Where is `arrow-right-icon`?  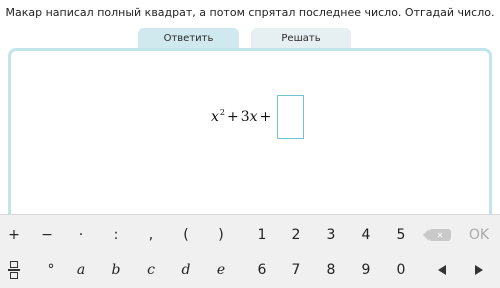
arrow-right-icon is located at coordinates (479, 270).